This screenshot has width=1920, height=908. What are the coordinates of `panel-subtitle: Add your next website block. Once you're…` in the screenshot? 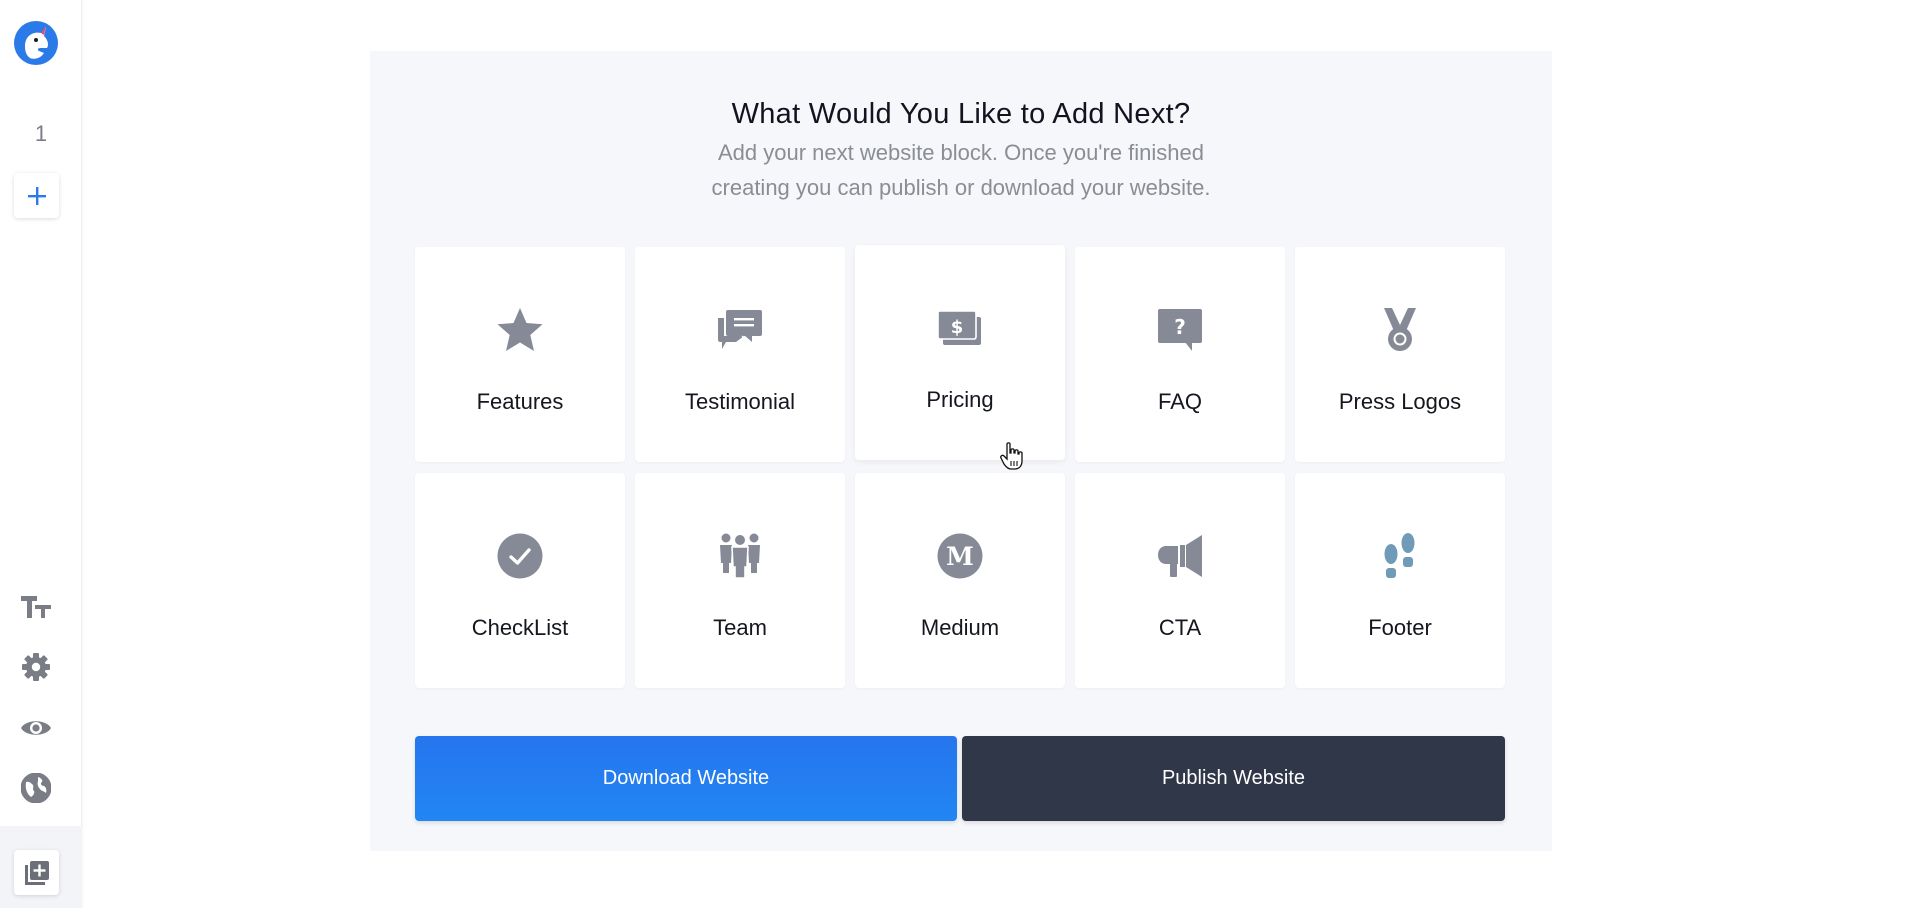 It's located at (961, 170).